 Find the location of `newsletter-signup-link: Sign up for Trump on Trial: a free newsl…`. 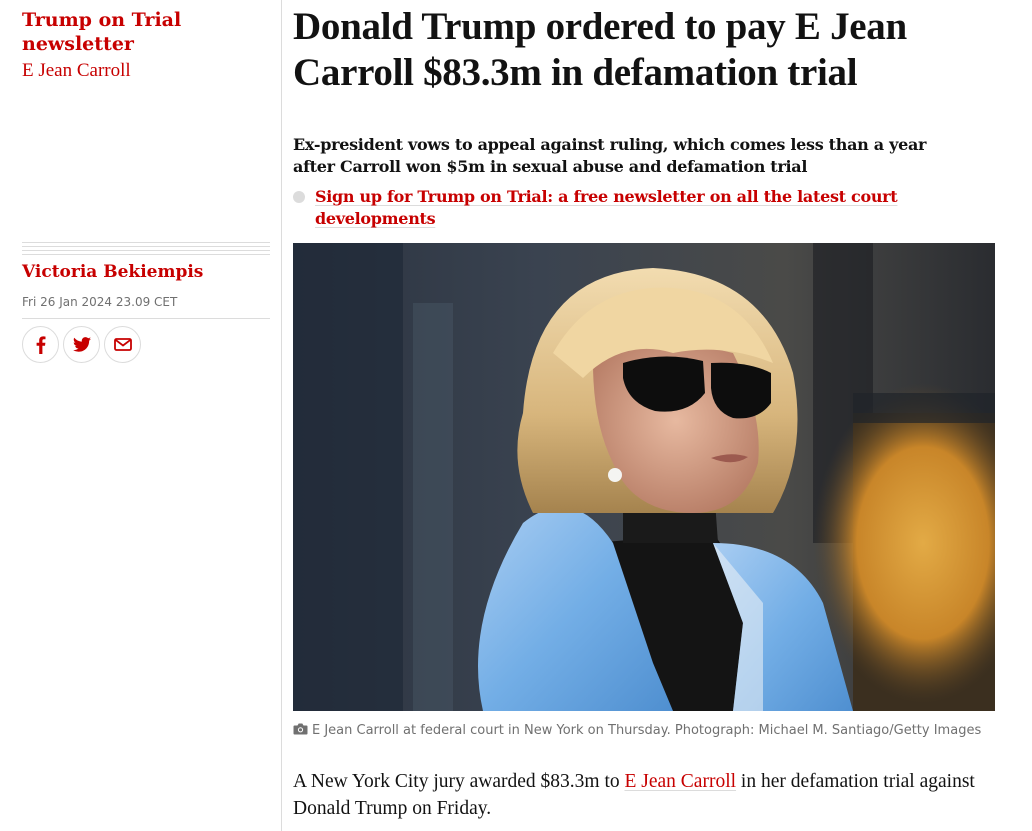

newsletter-signup-link: Sign up for Trump on Trial: a free newsl… is located at coordinates (615, 208).